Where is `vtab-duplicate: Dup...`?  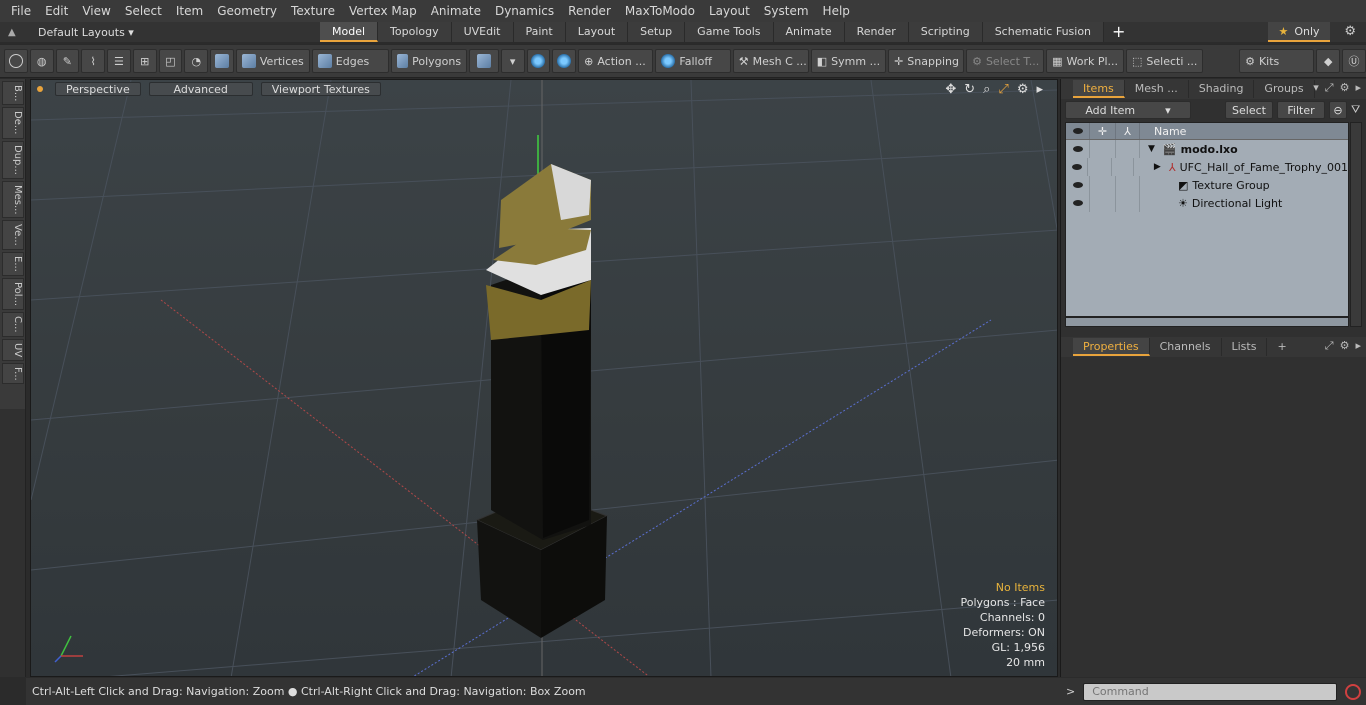
vtab-duplicate: Dup... is located at coordinates (13, 159).